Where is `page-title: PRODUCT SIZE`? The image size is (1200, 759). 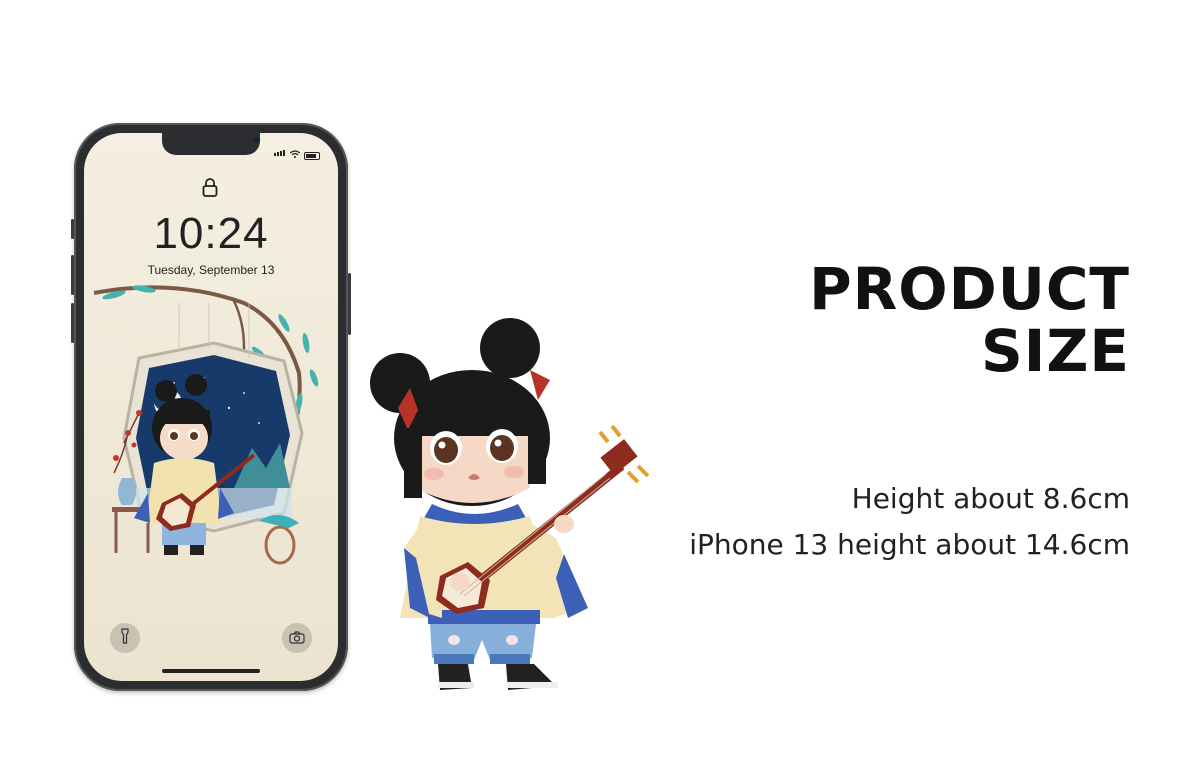 page-title: PRODUCT SIZE is located at coordinates (969, 320).